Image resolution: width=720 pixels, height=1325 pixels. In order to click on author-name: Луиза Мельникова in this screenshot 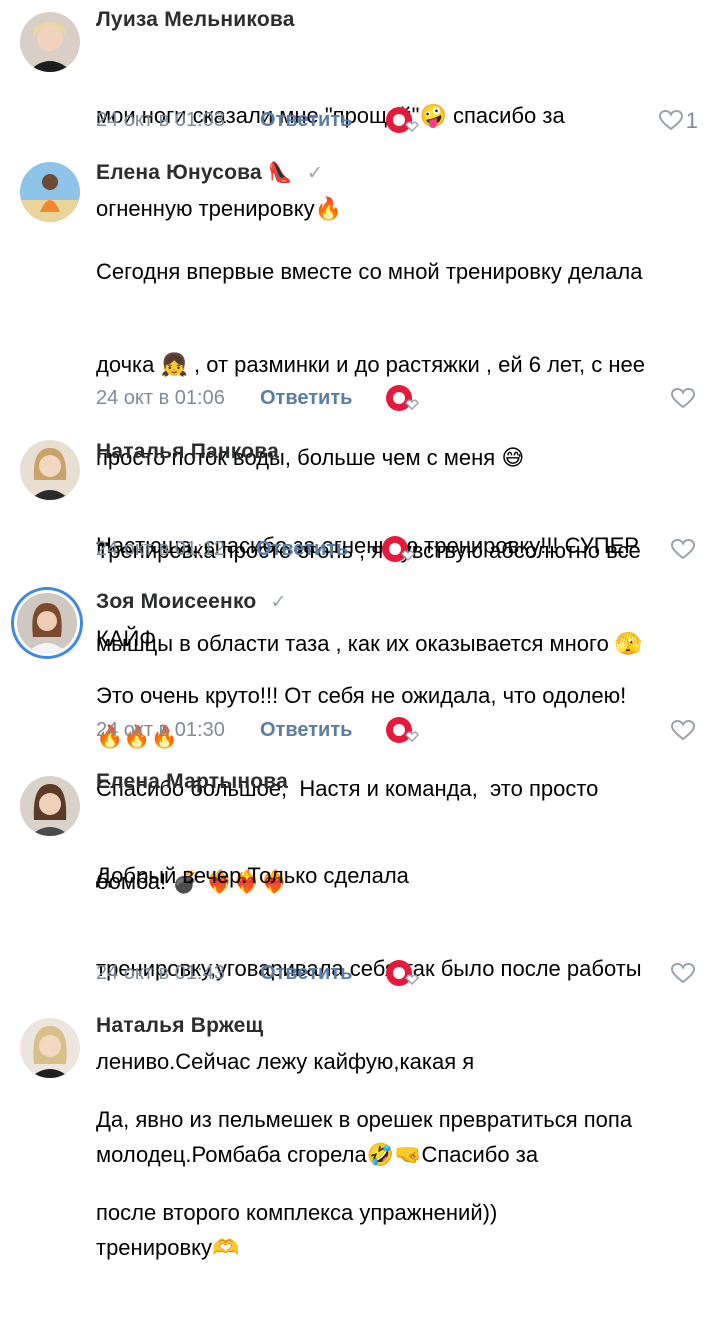, I will do `click(195, 19)`.